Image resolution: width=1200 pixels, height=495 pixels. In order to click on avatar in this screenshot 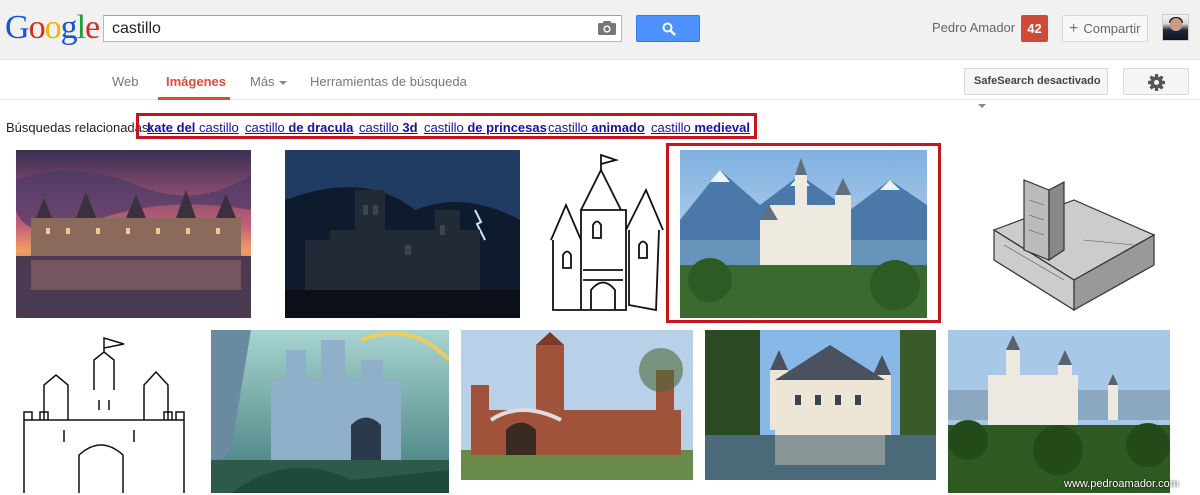, I will do `click(1175, 27)`.